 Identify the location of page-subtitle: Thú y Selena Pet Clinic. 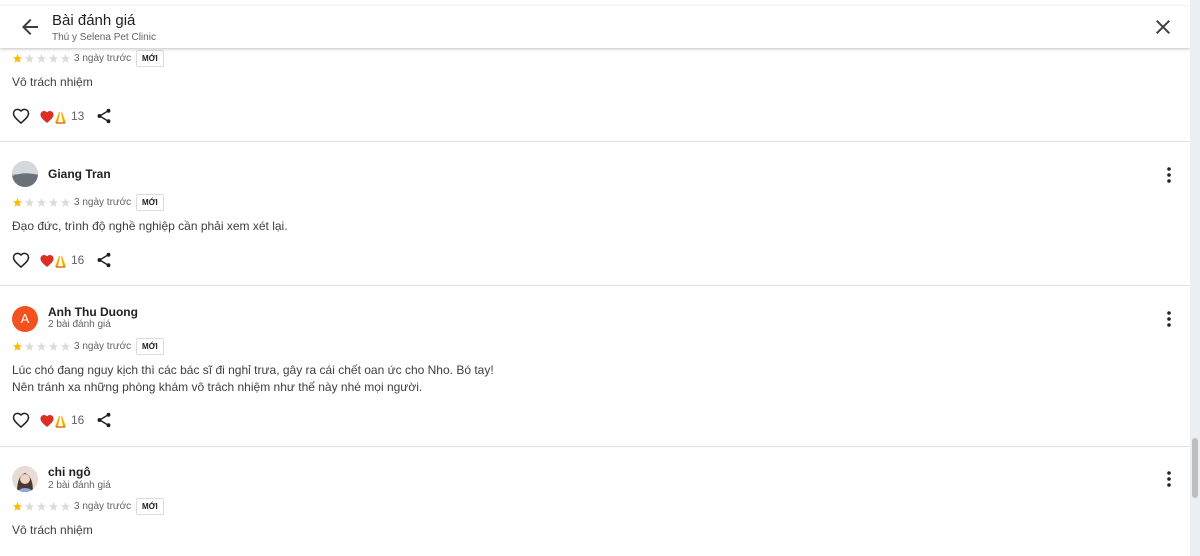
(104, 37).